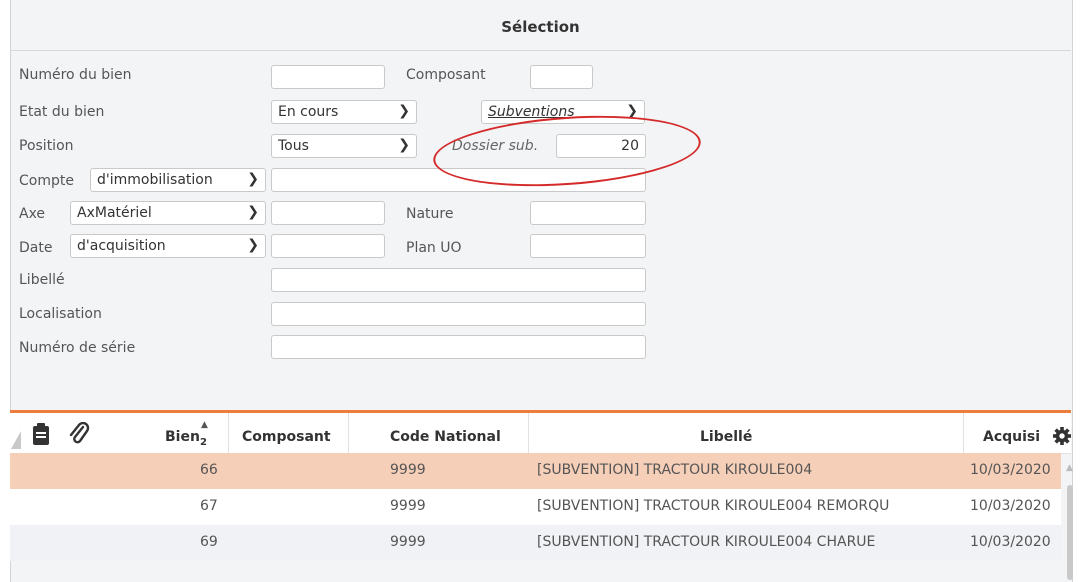 The height and width of the screenshot is (582, 1081). I want to click on column-header-composant: Composant, so click(286, 437).